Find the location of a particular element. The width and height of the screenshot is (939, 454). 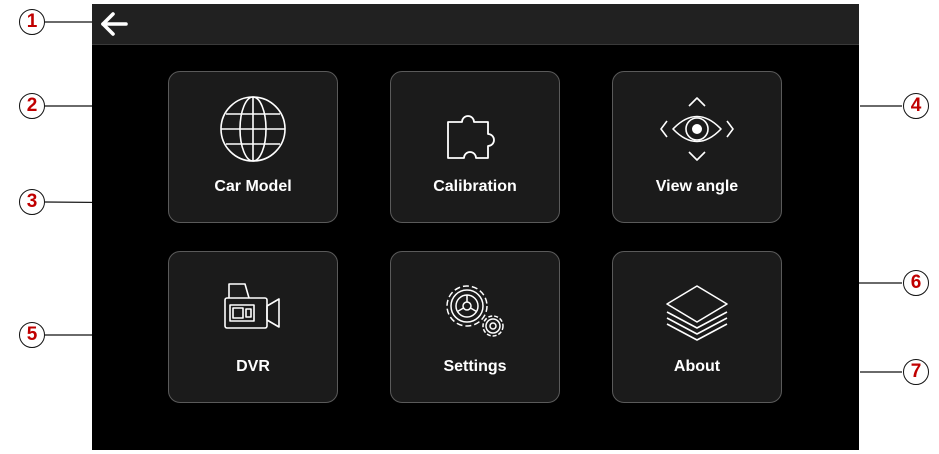

dvr-button: DVR is located at coordinates (253, 327).